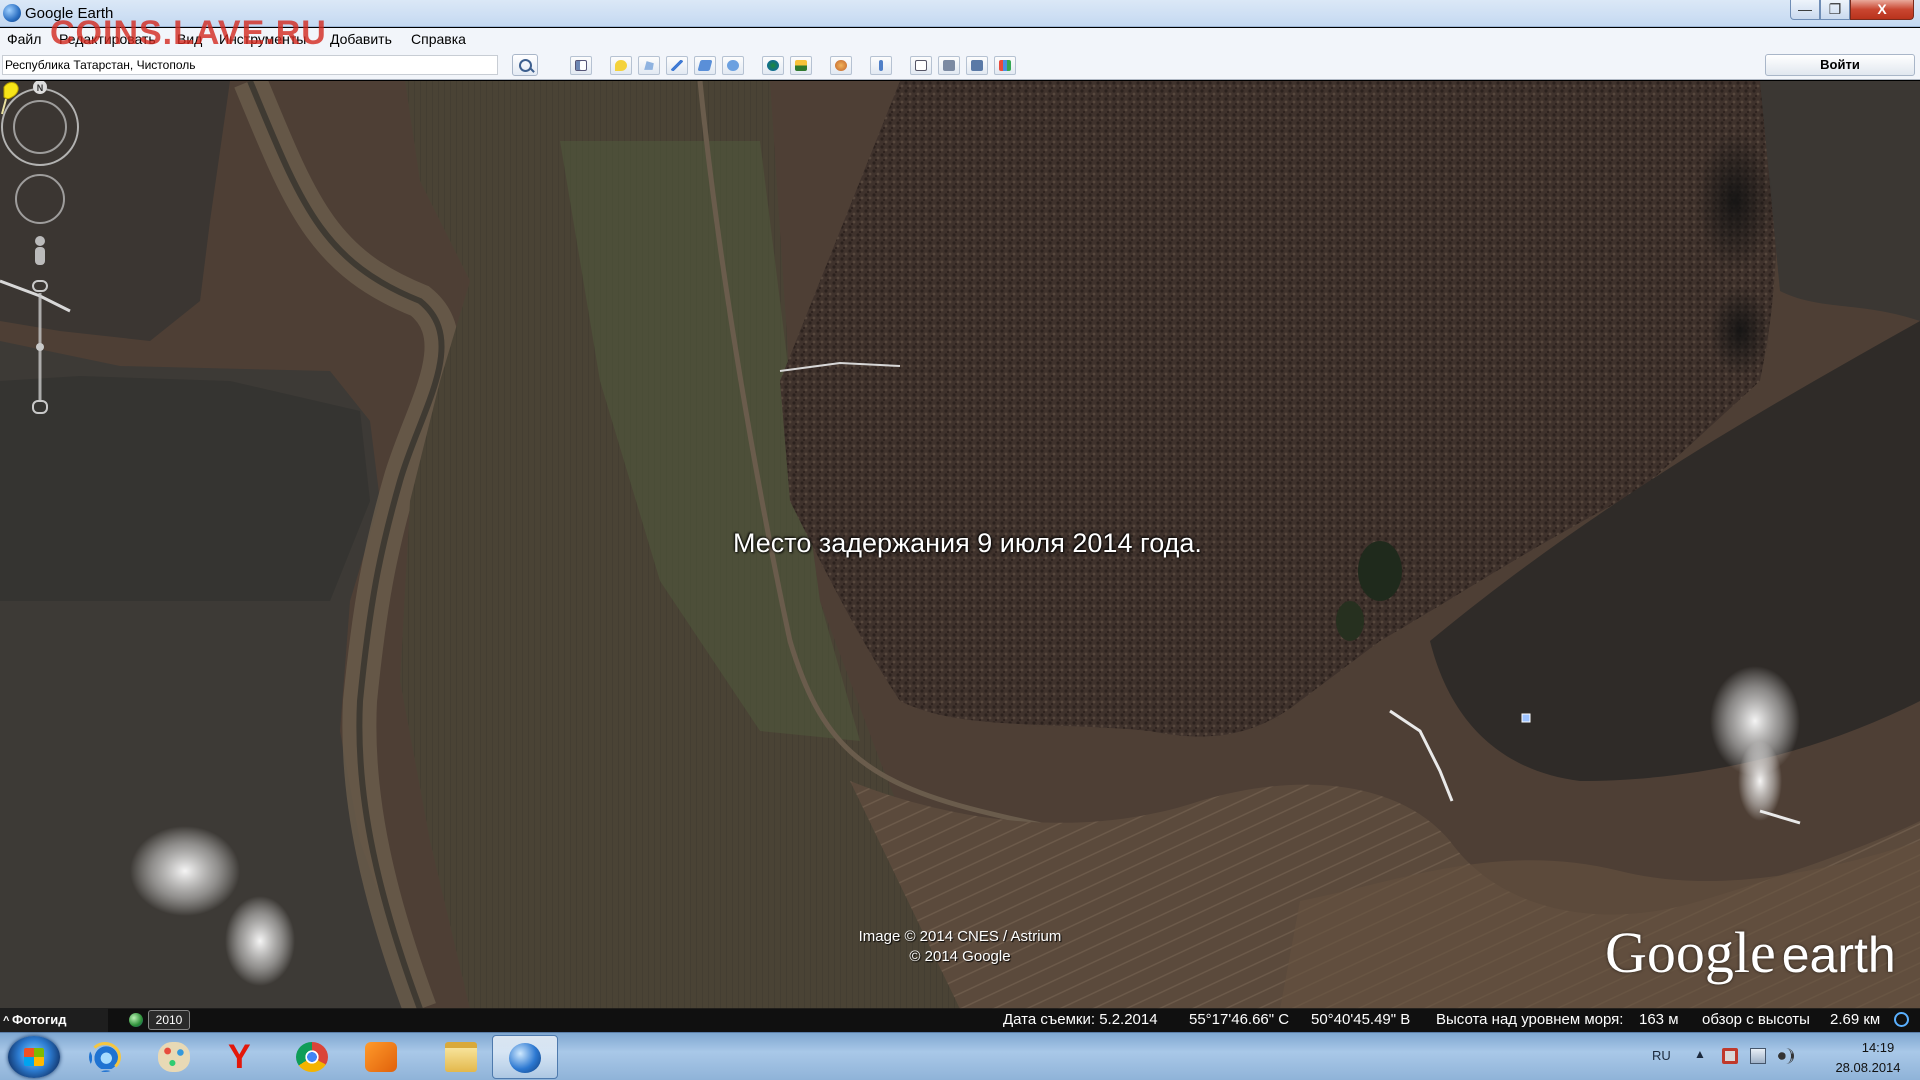 This screenshot has width=1920, height=1080. I want to click on google-earth-logo: Google earth, so click(1750, 952).